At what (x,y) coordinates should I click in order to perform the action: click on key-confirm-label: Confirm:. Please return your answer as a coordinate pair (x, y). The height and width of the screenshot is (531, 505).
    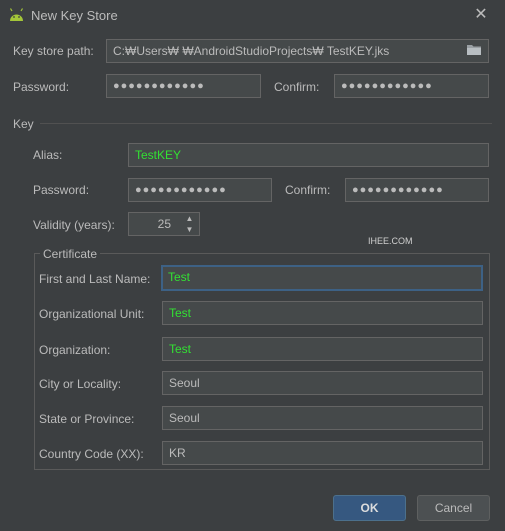
    Looking at the image, I should click on (308, 190).